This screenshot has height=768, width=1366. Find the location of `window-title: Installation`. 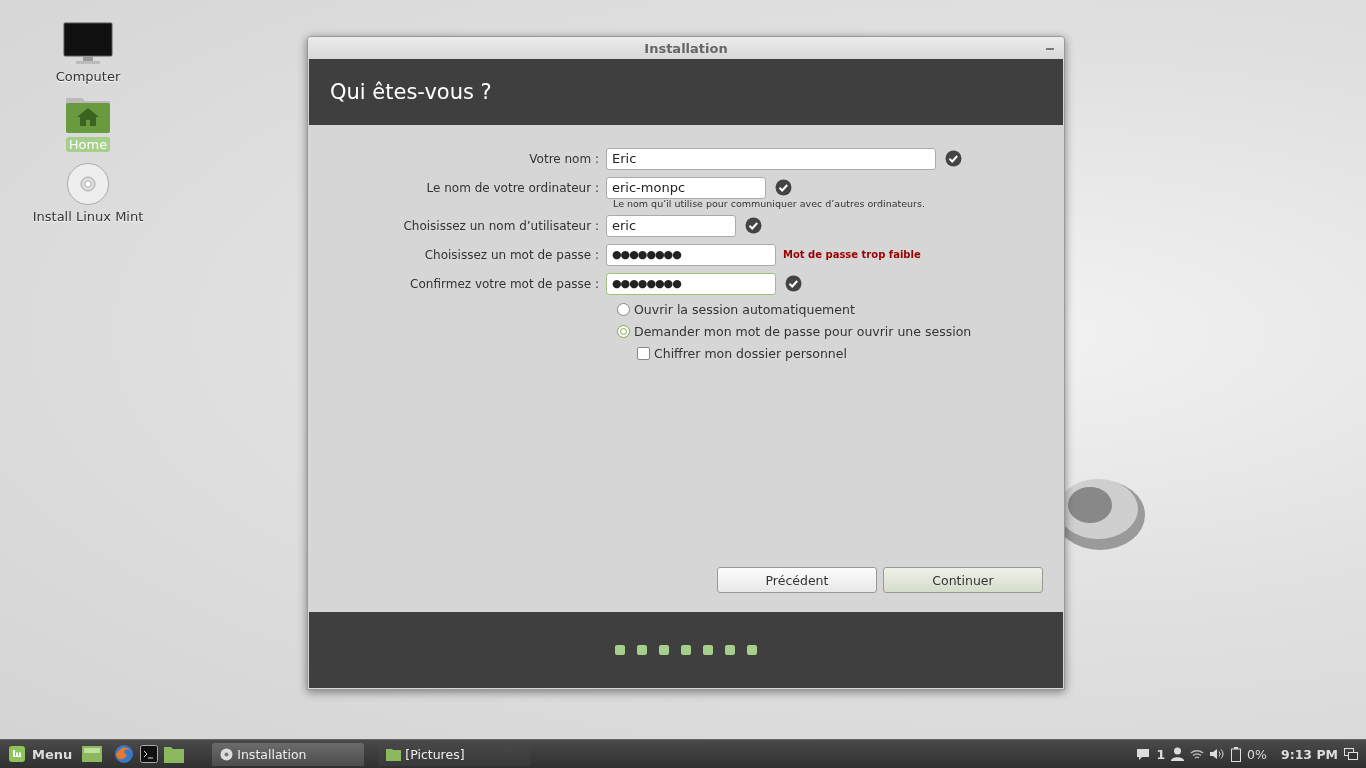

window-title: Installation is located at coordinates (686, 48).